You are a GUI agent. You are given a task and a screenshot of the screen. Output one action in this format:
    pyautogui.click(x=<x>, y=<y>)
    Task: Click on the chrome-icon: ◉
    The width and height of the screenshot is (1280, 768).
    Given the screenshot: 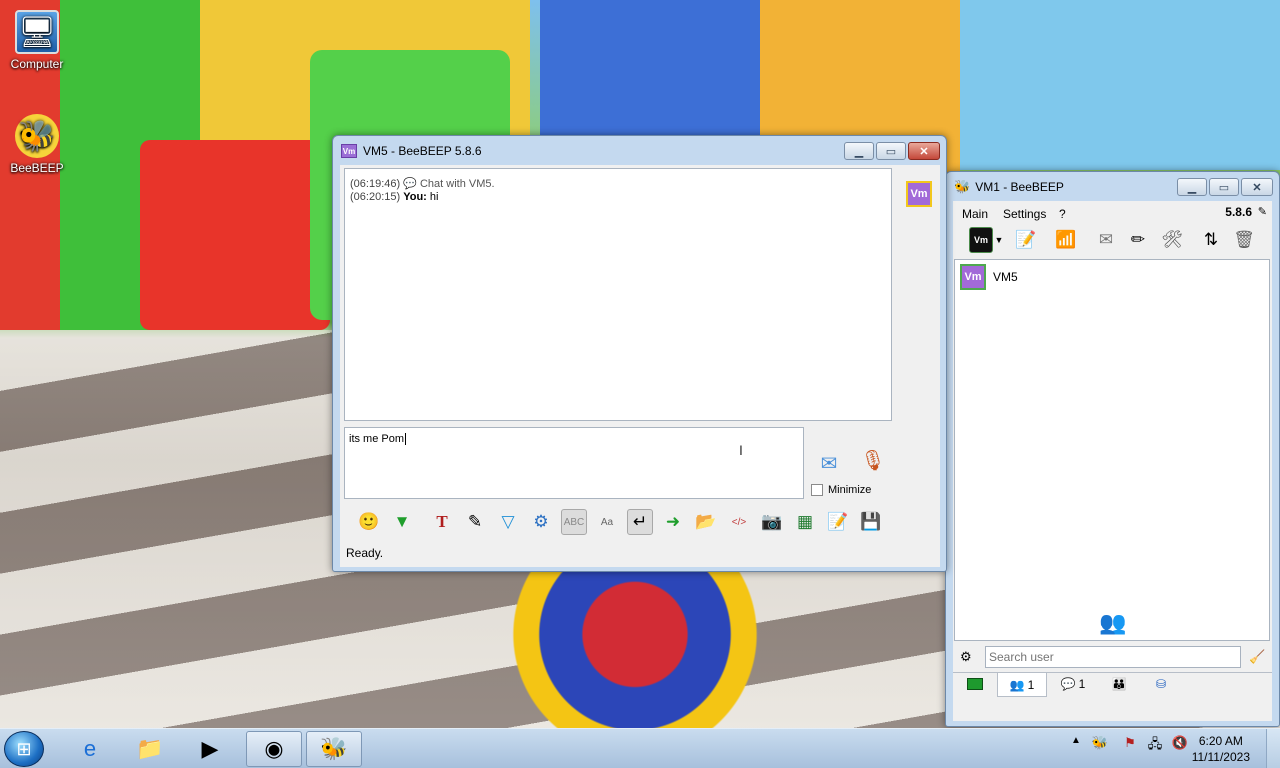 What is the action you would take?
    pyautogui.click(x=274, y=749)
    